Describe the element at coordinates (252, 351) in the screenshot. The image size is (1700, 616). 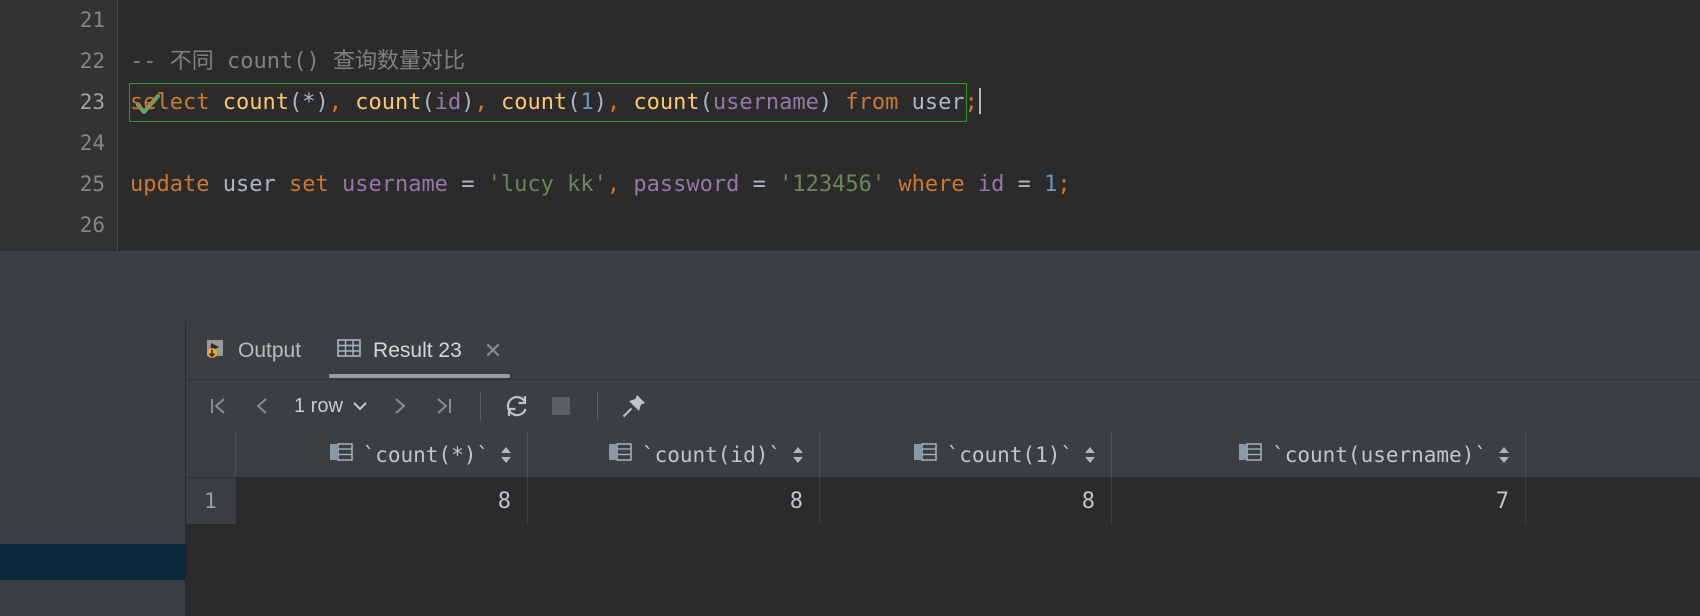
I see `tab-output: Output` at that location.